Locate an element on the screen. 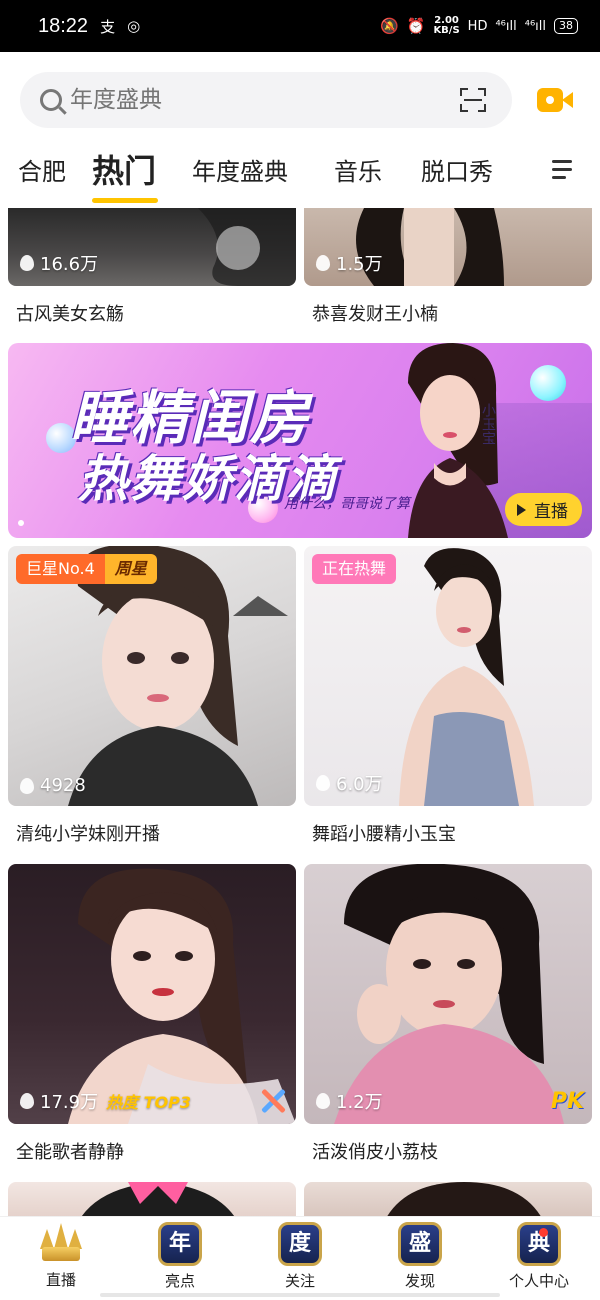 The image size is (600, 1300). nav-following: 度 关注 is located at coordinates (300, 1256).